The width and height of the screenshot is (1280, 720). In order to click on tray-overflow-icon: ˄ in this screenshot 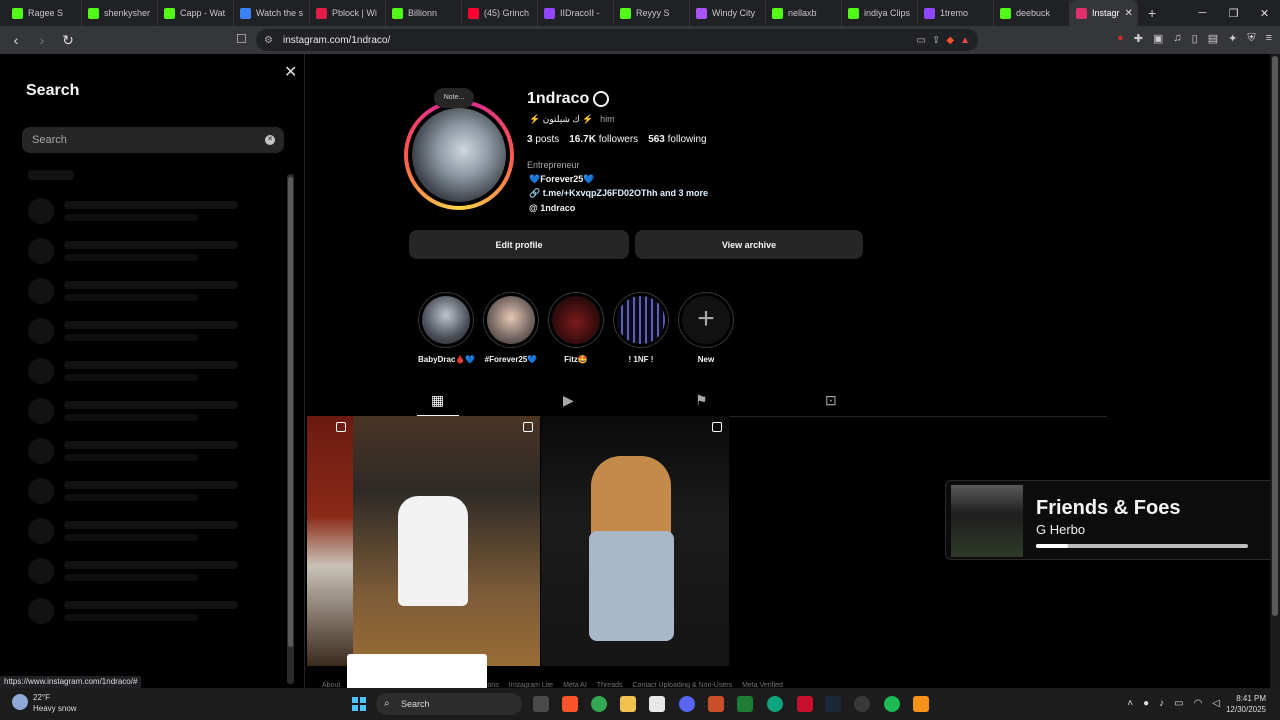, I will do `click(1130, 703)`.